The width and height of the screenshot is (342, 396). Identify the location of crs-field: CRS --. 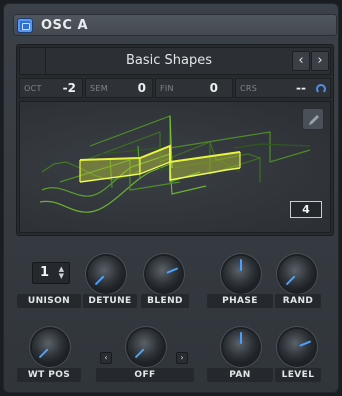
(283, 88).